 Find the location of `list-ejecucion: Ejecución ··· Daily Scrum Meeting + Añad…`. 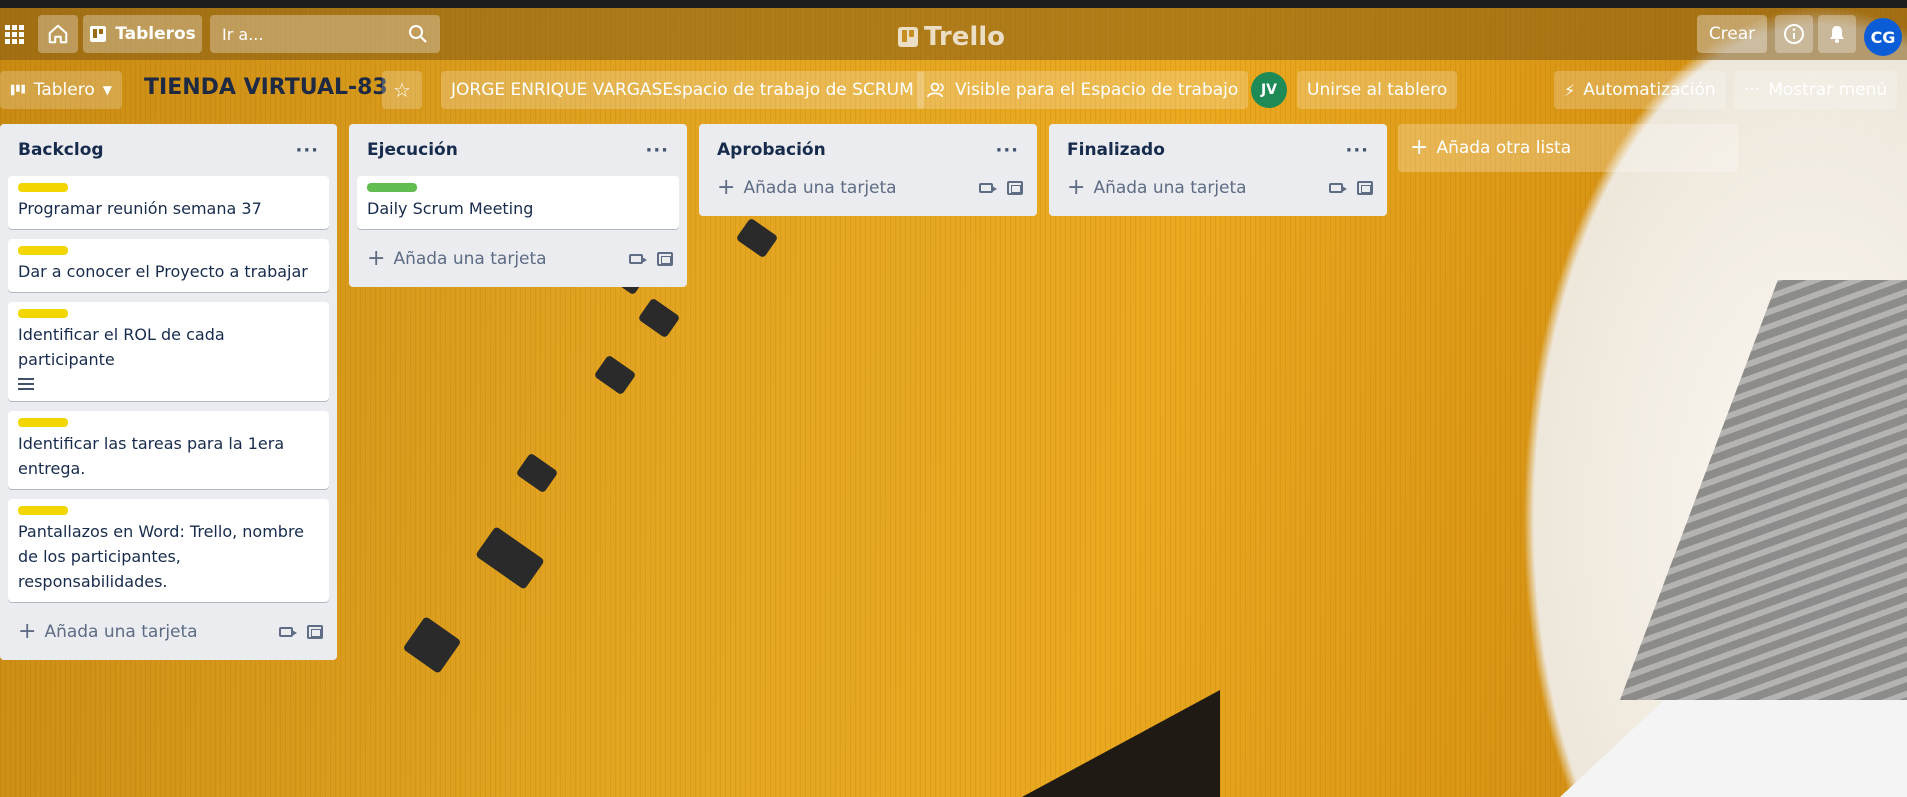

list-ejecucion: Ejecución ··· Daily Scrum Meeting + Añad… is located at coordinates (518, 205).